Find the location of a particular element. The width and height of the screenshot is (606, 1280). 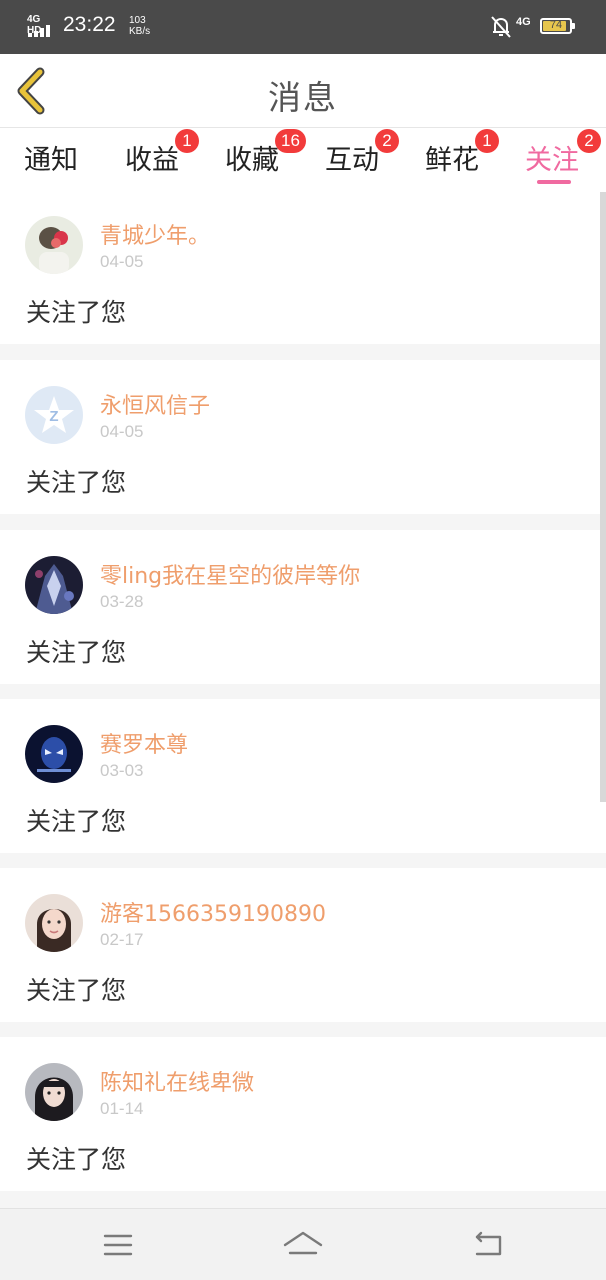

network-speed: 103 KB/s is located at coordinates (139, 26).